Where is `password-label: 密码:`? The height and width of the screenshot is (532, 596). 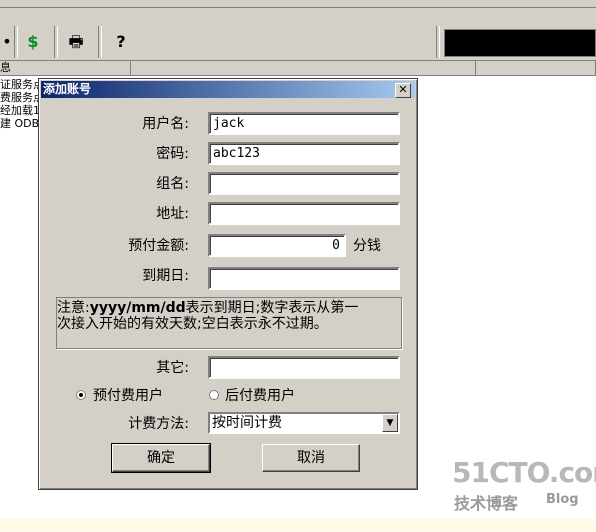 password-label: 密码: is located at coordinates (172, 154).